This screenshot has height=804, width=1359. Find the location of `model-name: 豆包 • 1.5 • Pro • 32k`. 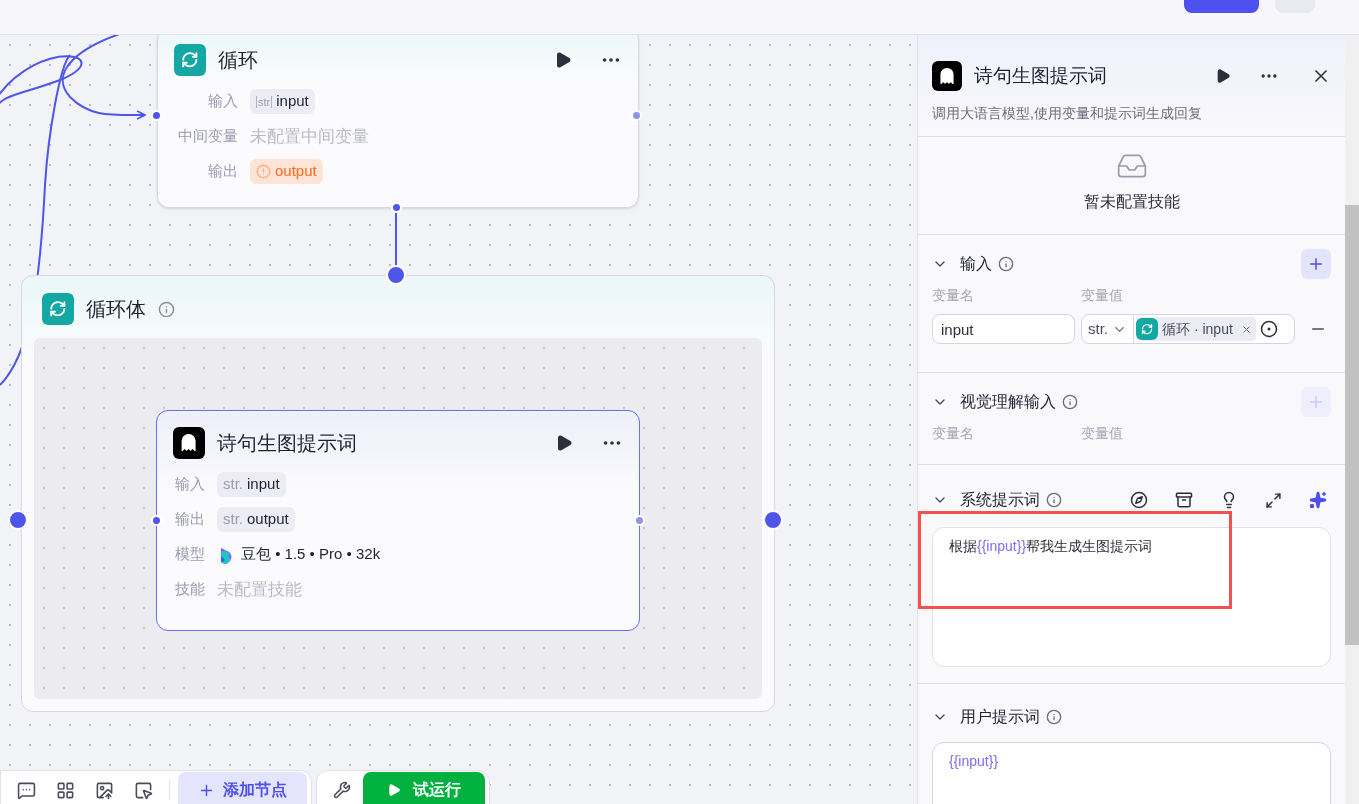

model-name: 豆包 • 1.5 • Pro • 32k is located at coordinates (311, 554).